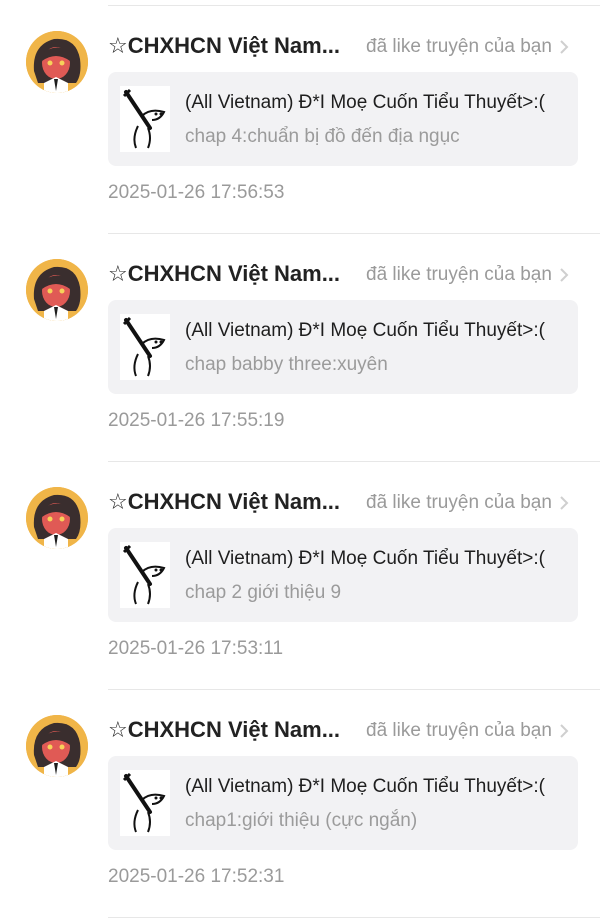 The height and width of the screenshot is (919, 600). What do you see at coordinates (301, 820) in the screenshot?
I see `chapter-title: chap1:giới thiệu (cực ngắn)` at bounding box center [301, 820].